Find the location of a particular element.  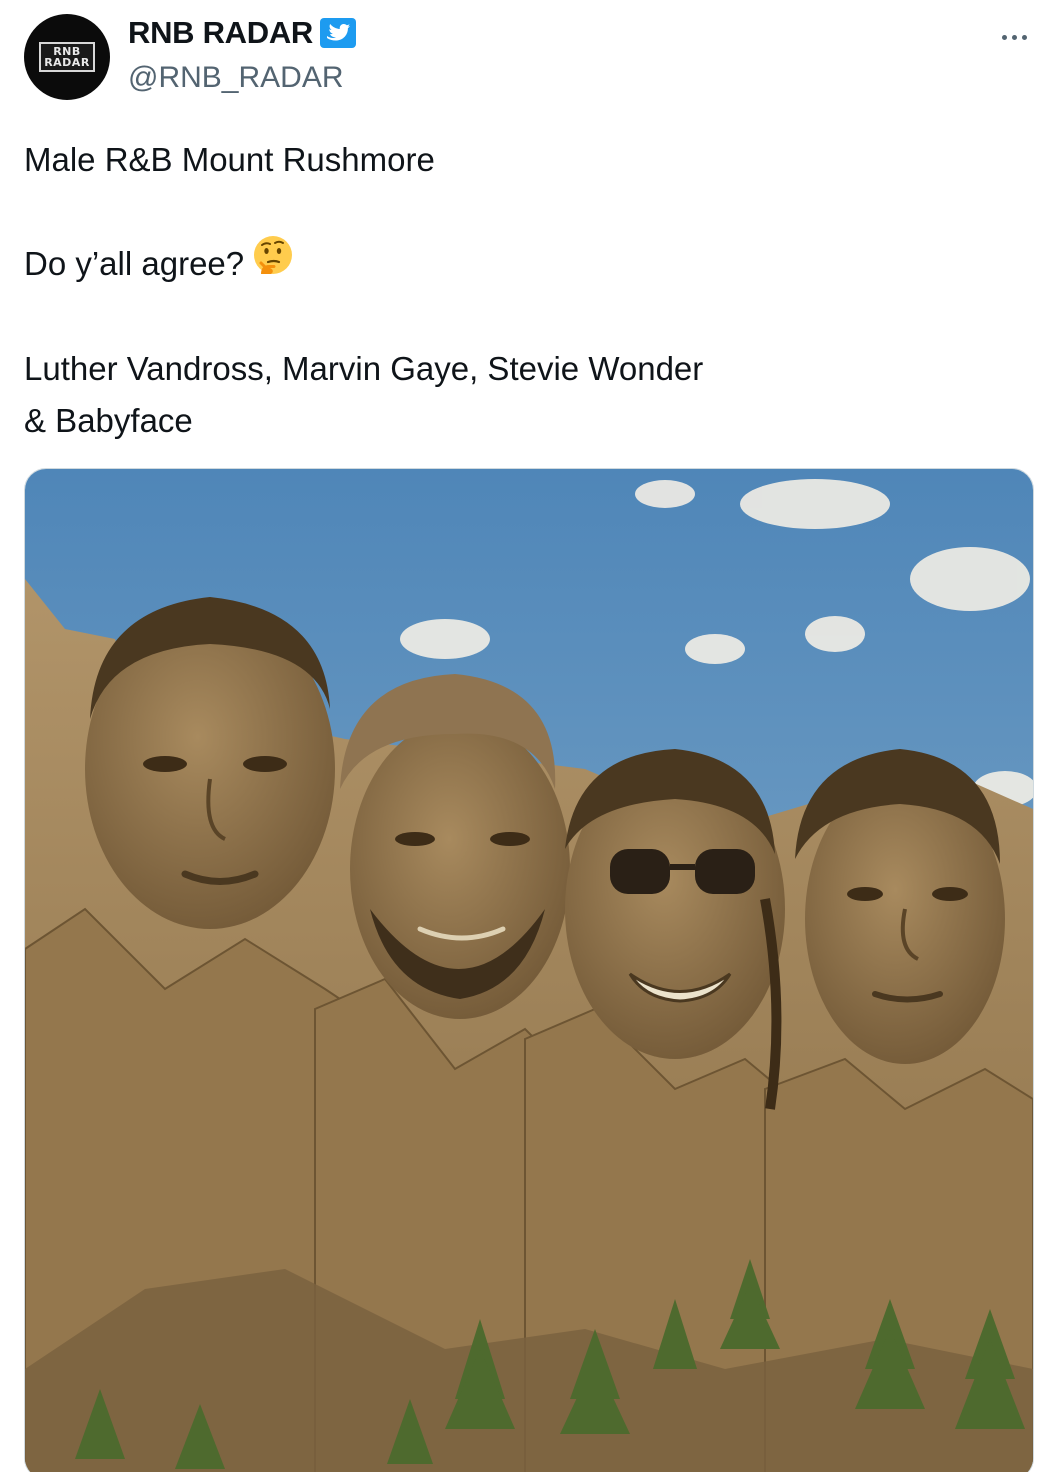

avatar: RNB RADAR is located at coordinates (67, 57).